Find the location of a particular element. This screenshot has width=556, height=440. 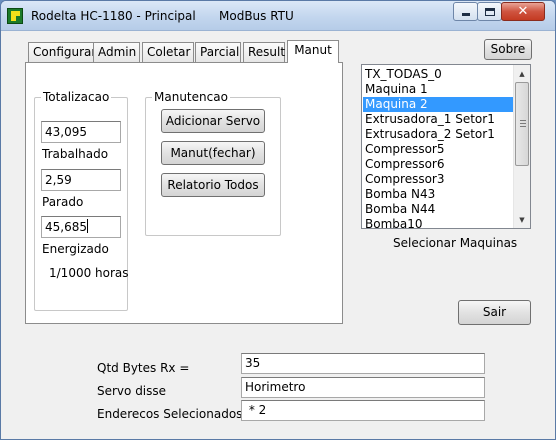

list-item: Bomba N44 is located at coordinates (438, 209).